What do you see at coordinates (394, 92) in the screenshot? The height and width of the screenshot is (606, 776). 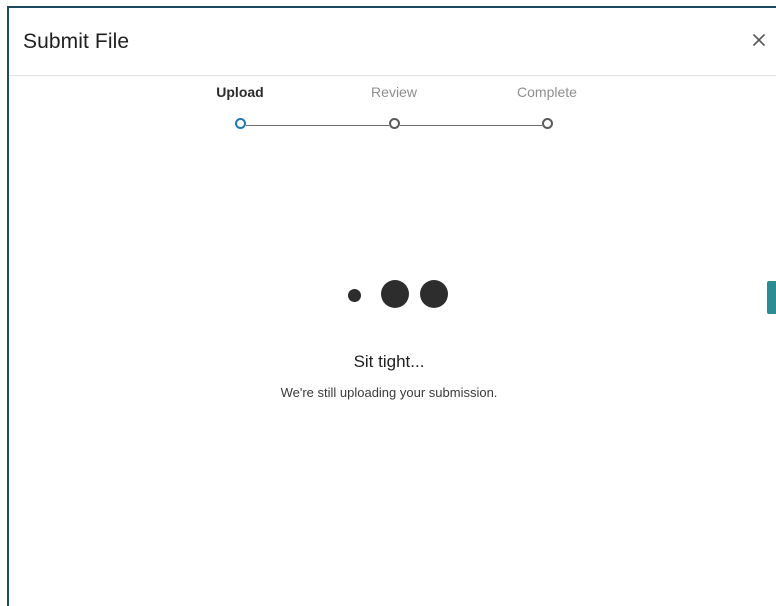 I see `step-label-review: Review` at bounding box center [394, 92].